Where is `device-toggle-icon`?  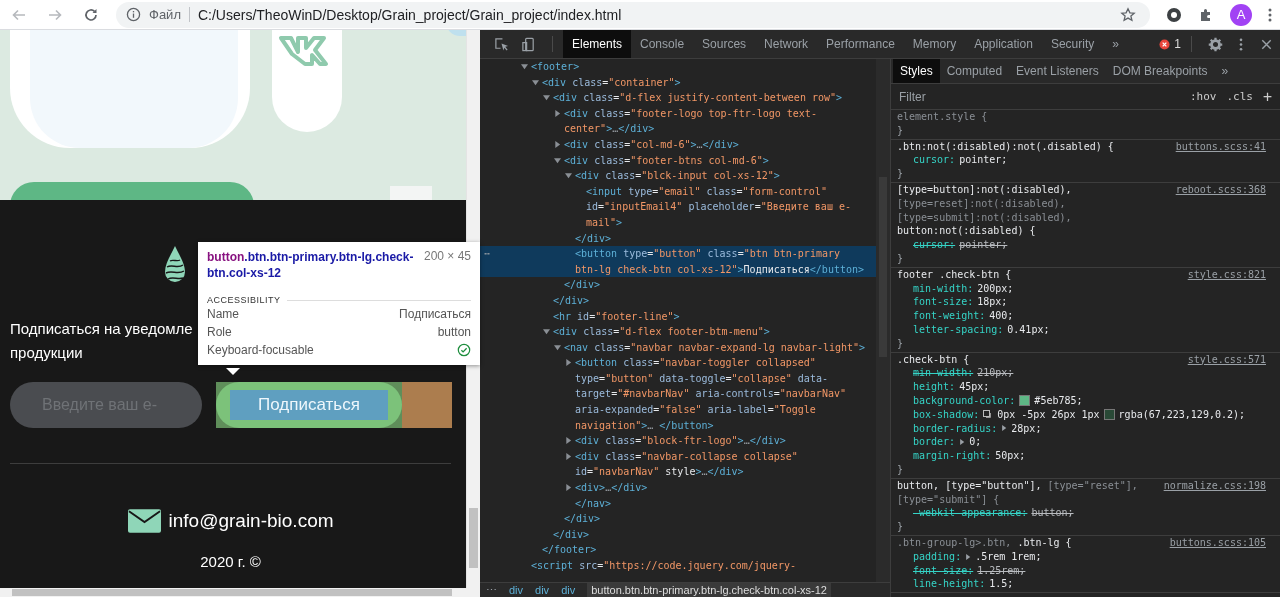 device-toggle-icon is located at coordinates (528, 44).